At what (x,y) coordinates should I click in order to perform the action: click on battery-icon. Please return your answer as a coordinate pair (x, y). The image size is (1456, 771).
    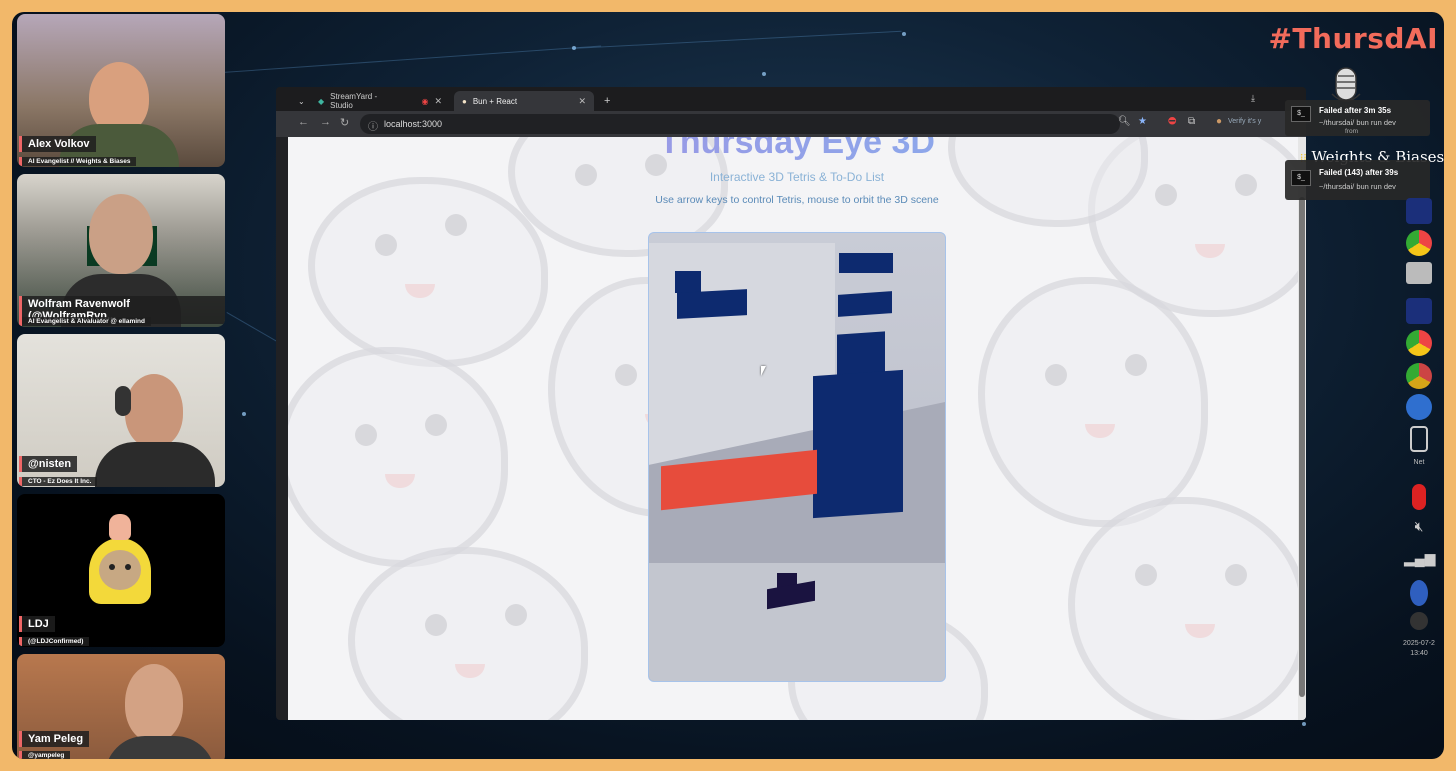
    Looking at the image, I should click on (1419, 439).